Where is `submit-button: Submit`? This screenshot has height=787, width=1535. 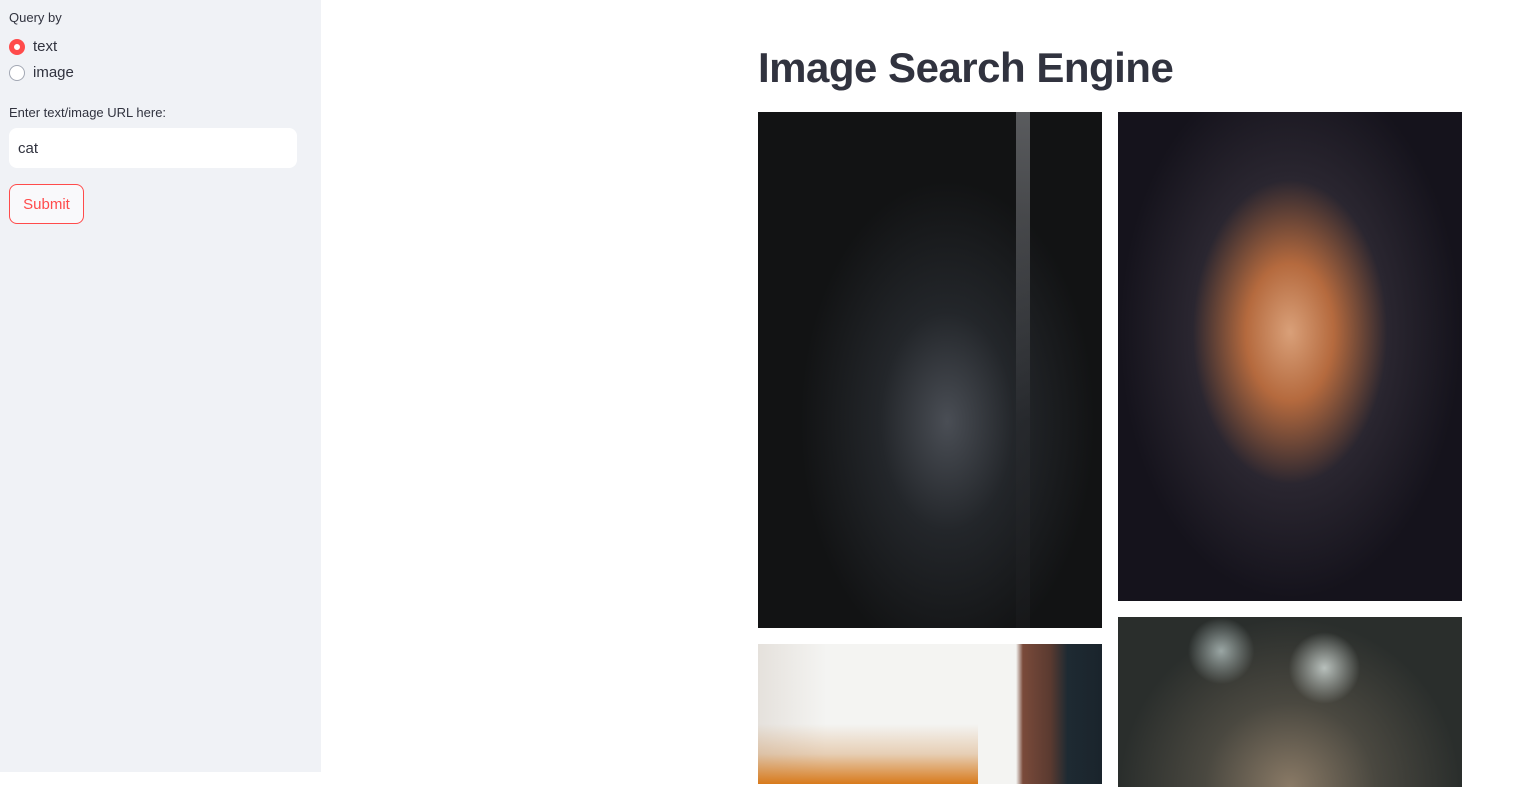
submit-button: Submit is located at coordinates (46, 204).